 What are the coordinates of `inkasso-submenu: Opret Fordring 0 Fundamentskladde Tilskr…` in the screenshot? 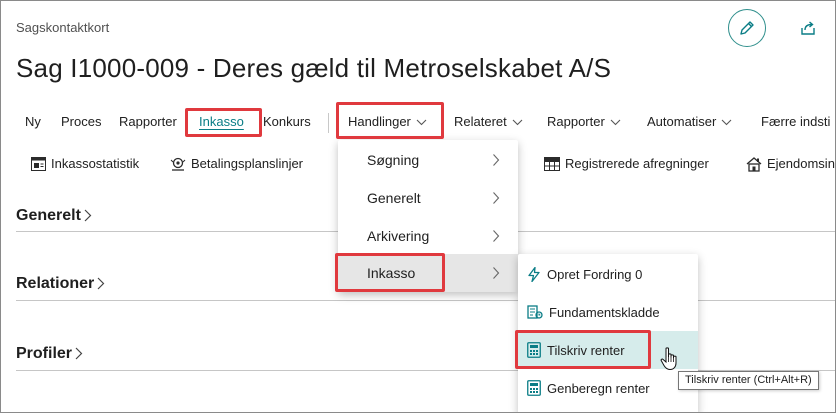 It's located at (608, 333).